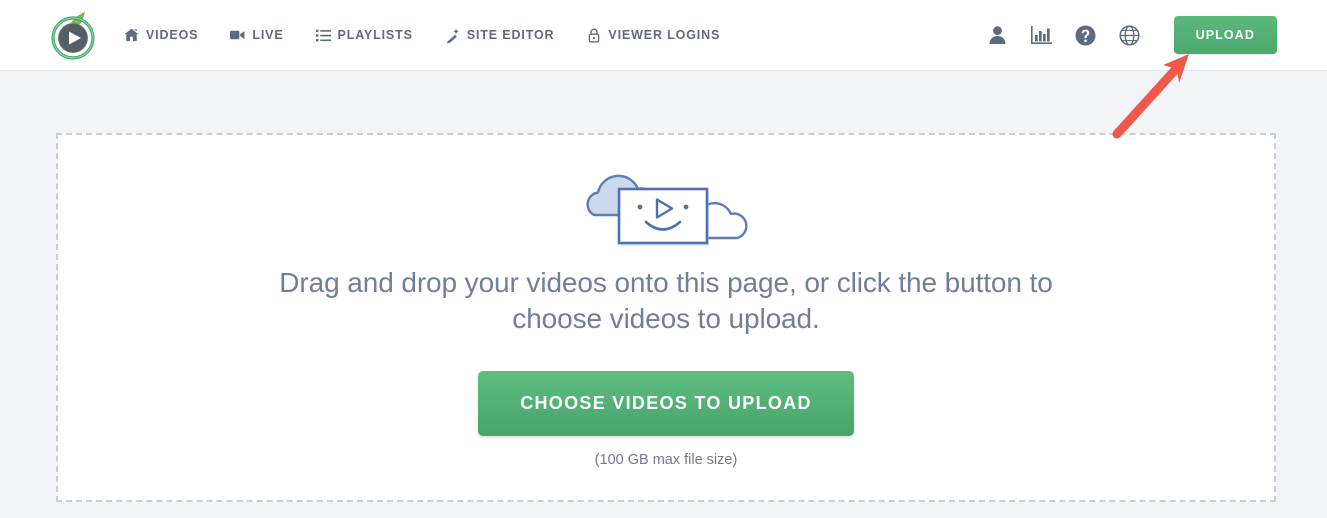 This screenshot has width=1327, height=518. I want to click on play-leaf-logo, so click(75, 35).